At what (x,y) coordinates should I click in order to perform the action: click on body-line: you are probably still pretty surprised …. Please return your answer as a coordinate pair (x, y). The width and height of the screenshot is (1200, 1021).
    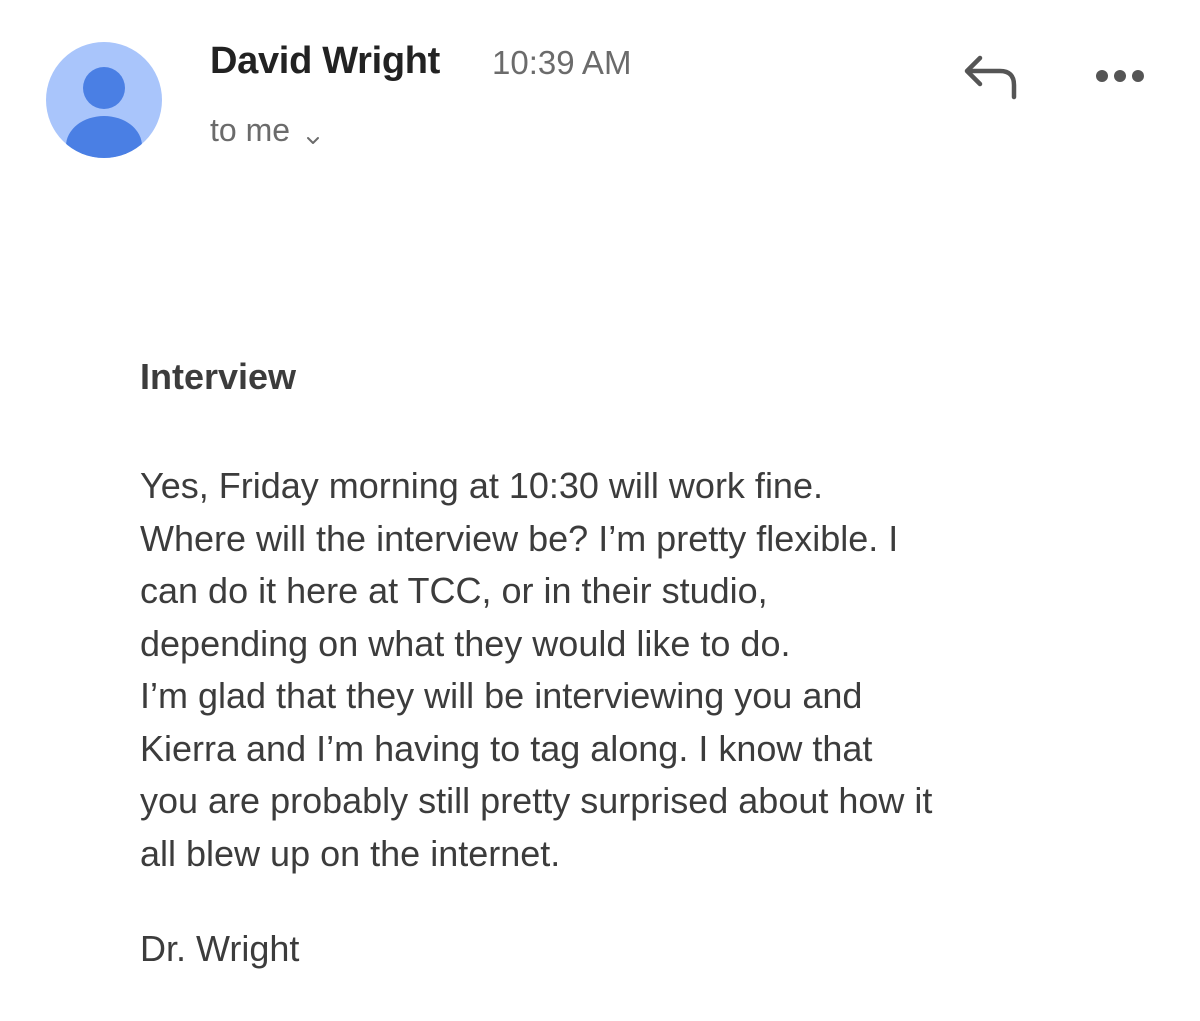
    Looking at the image, I should click on (536, 800).